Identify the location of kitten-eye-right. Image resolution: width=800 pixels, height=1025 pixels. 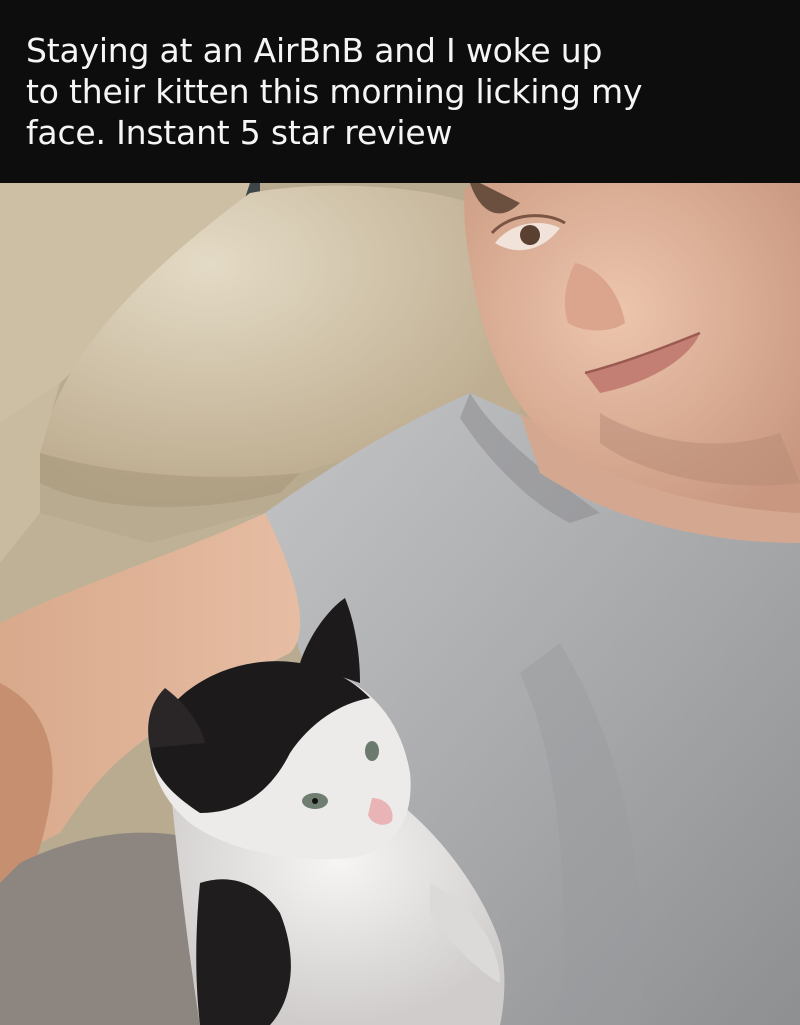
(372, 751).